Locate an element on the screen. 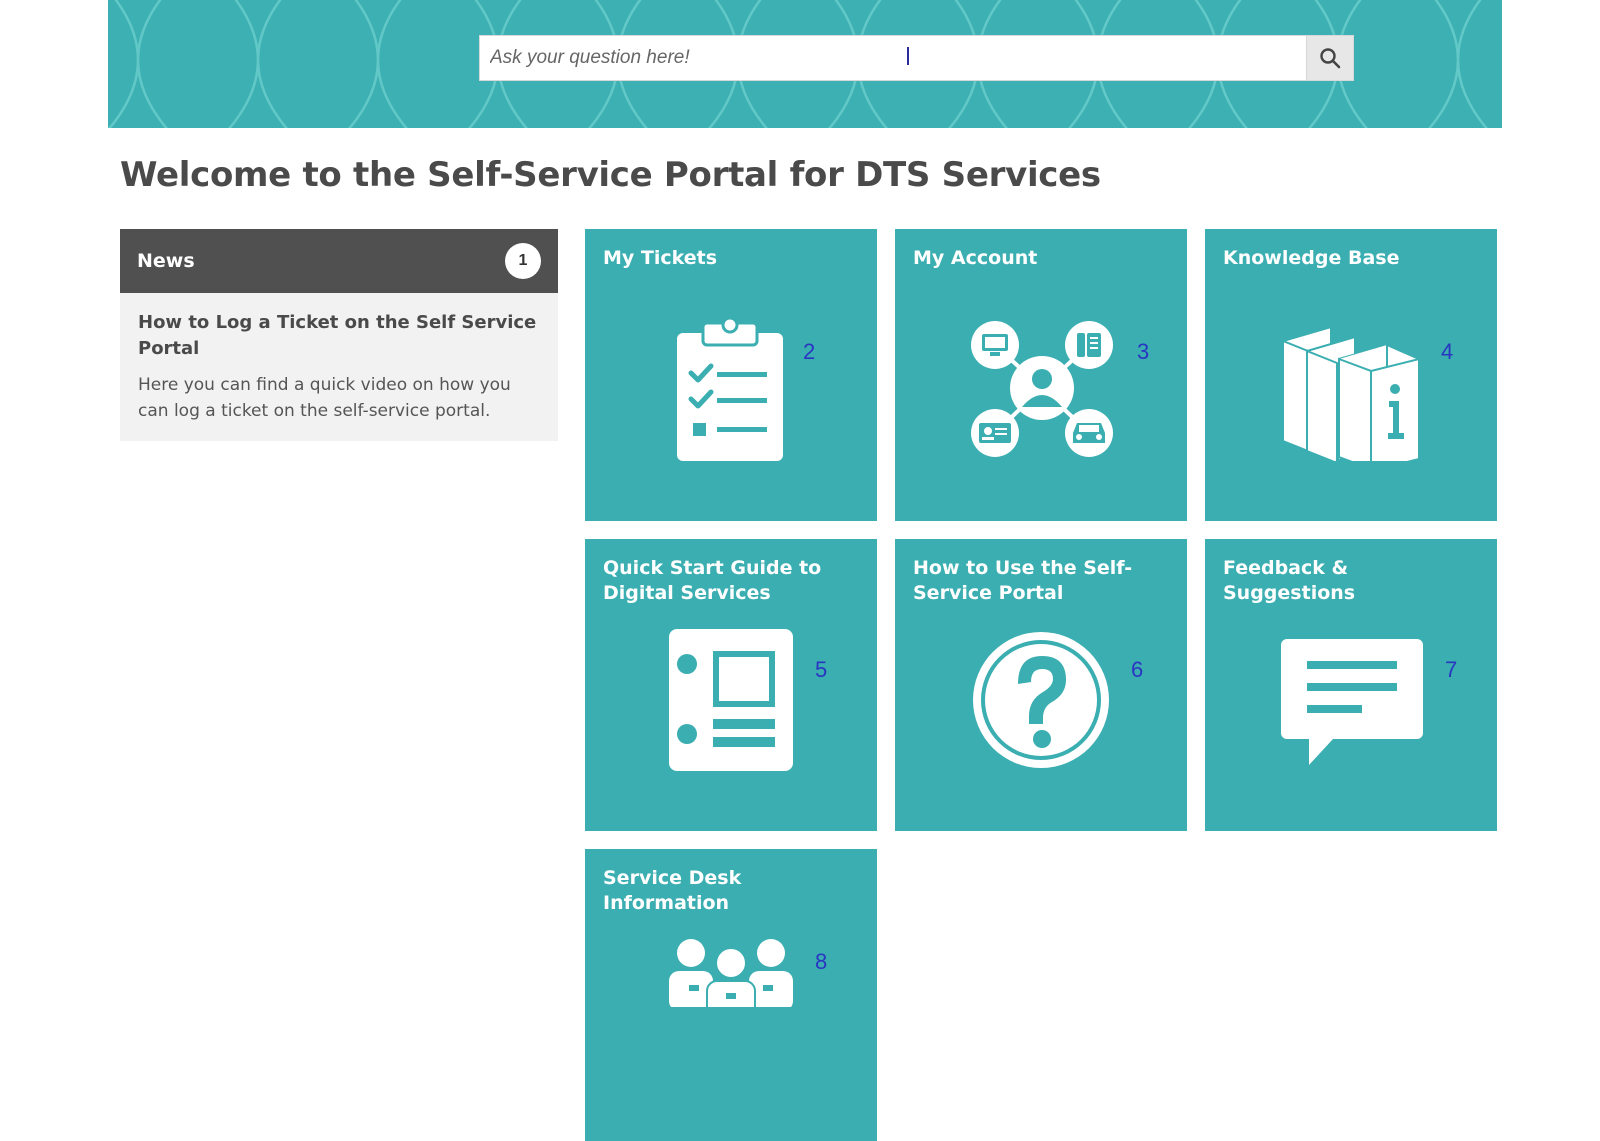  tile-title: My Tickets is located at coordinates (660, 258).